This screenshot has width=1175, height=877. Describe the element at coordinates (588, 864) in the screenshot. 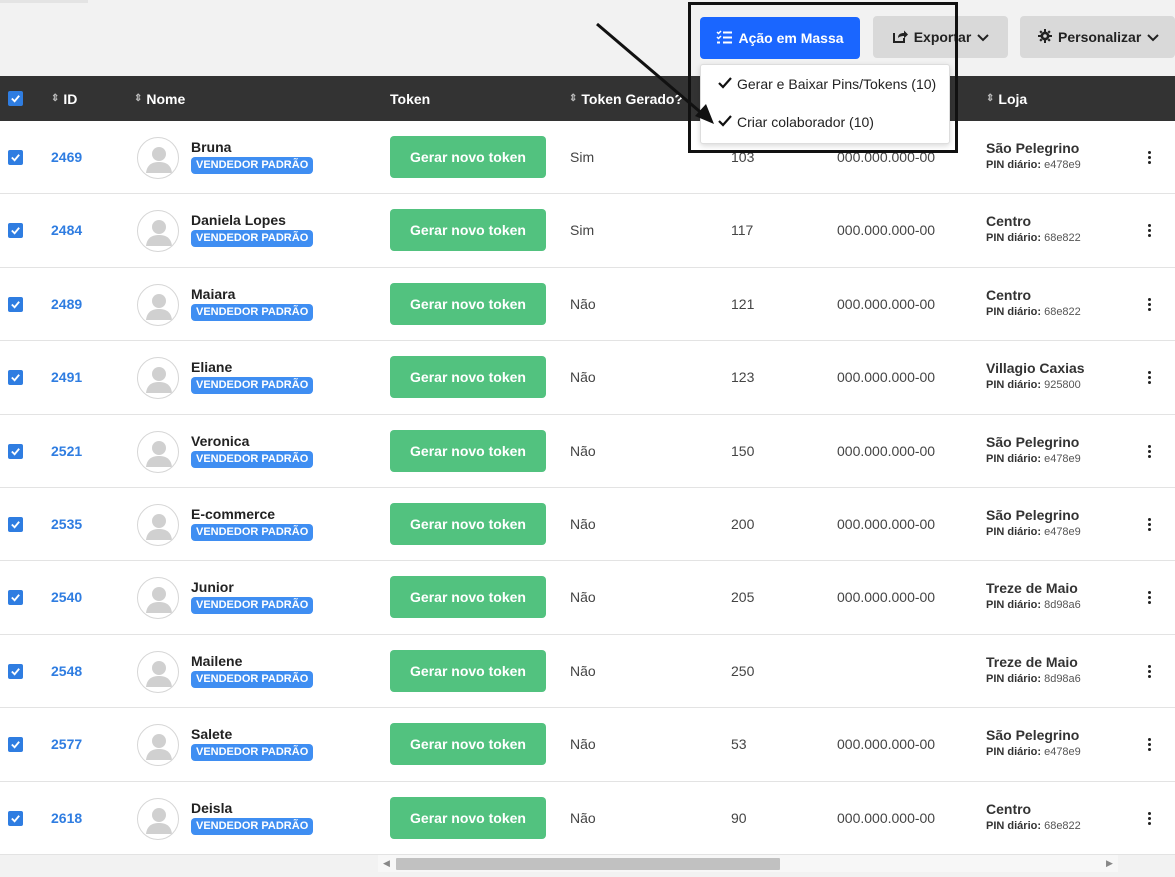

I see `scrollbar-thumb` at that location.